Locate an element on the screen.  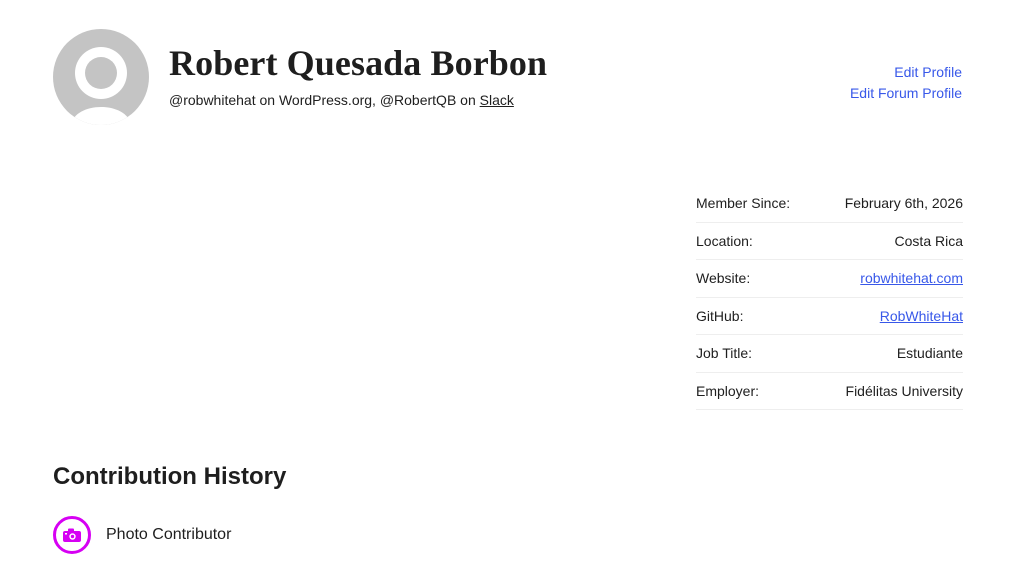
meta-row-employer: Employer: Fidélitas University is located at coordinates (829, 391).